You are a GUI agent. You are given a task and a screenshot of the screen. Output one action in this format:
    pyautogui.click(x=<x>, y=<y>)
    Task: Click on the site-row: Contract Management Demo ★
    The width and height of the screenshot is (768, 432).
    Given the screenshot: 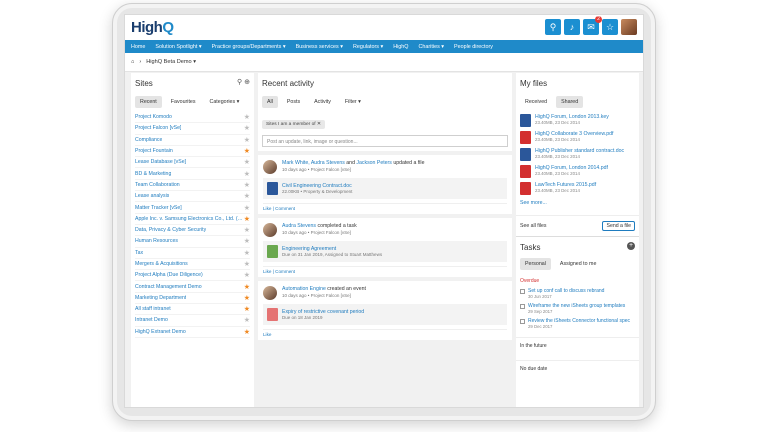 What is the action you would take?
    pyautogui.click(x=192, y=287)
    